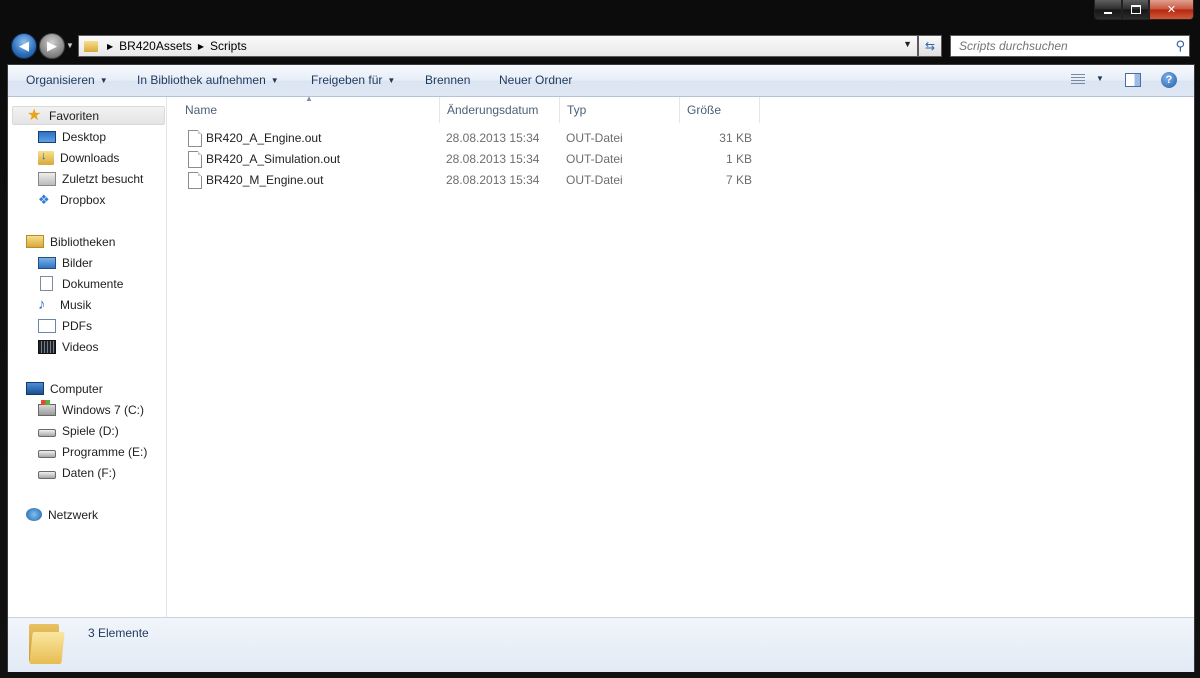  Describe the element at coordinates (1064, 46) in the screenshot. I see `search-input` at that location.